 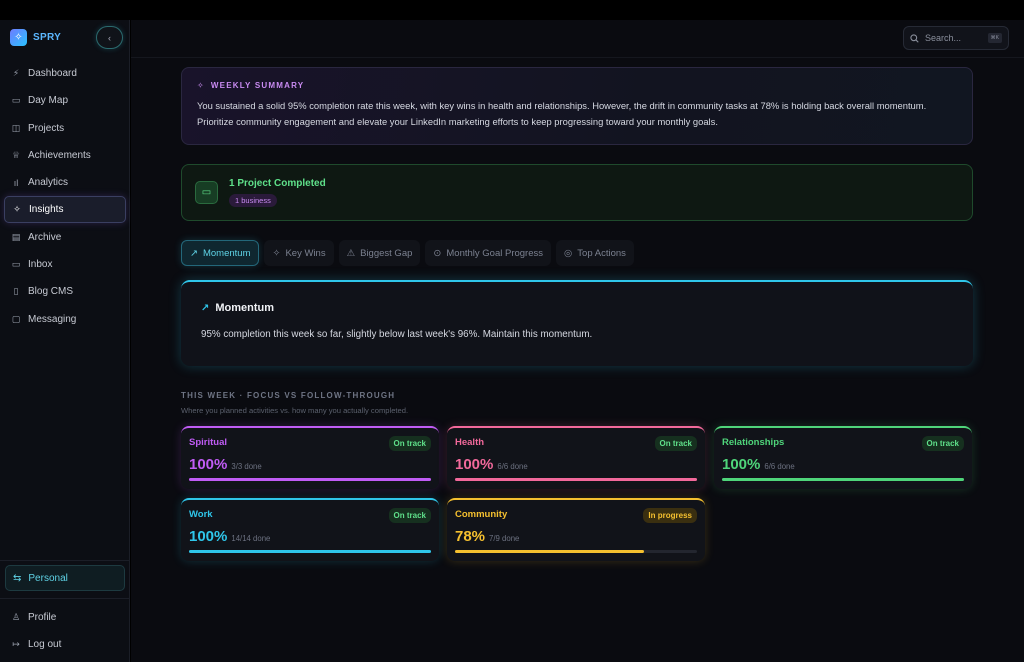 What do you see at coordinates (48, 101) in the screenshot?
I see `sidebar-item-label: Day Map` at bounding box center [48, 101].